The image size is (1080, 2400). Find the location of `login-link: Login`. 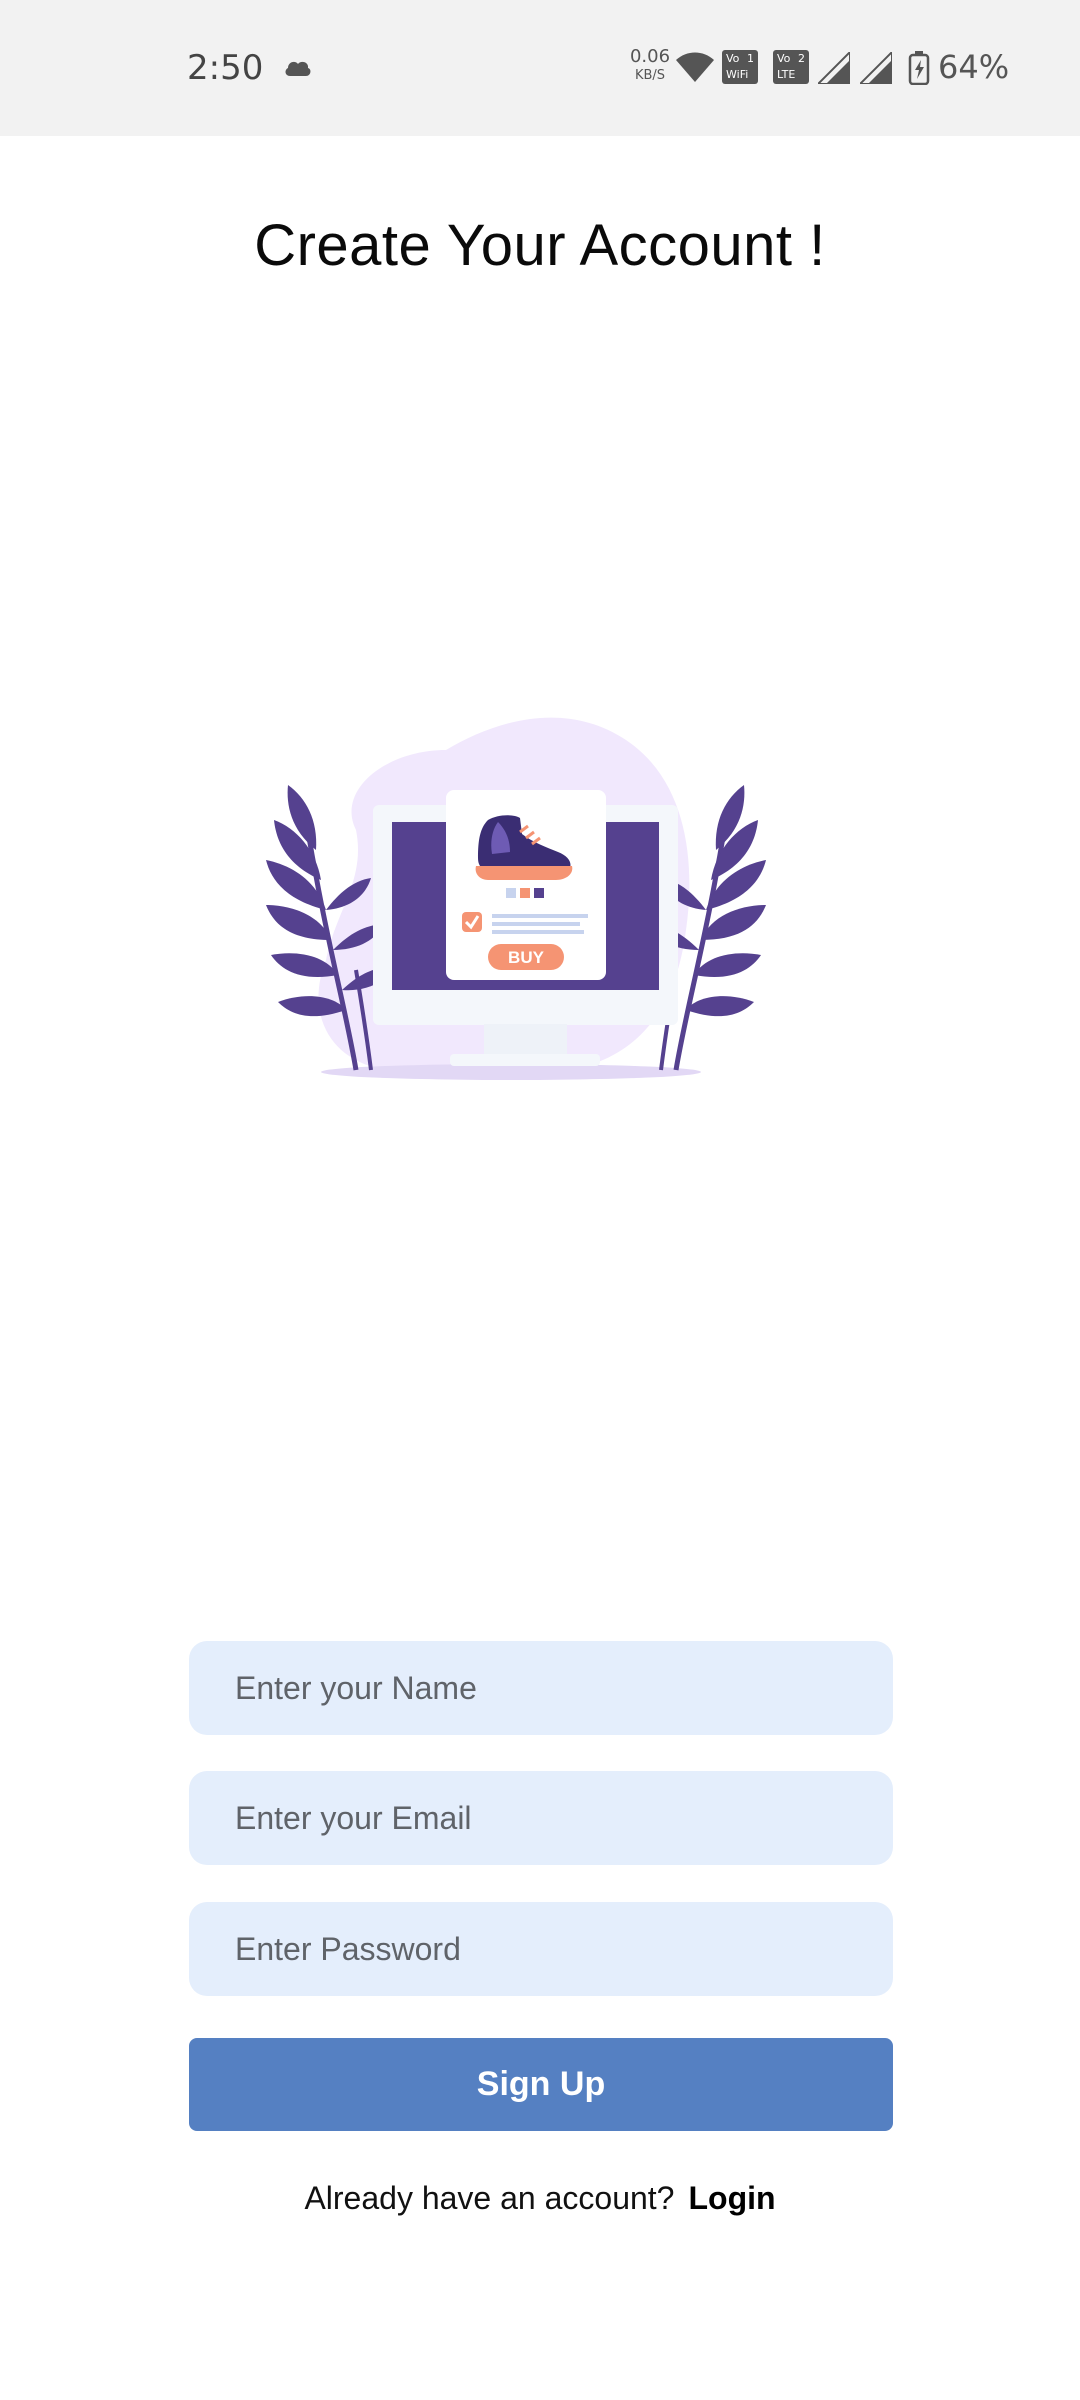

login-link: Login is located at coordinates (731, 2198).